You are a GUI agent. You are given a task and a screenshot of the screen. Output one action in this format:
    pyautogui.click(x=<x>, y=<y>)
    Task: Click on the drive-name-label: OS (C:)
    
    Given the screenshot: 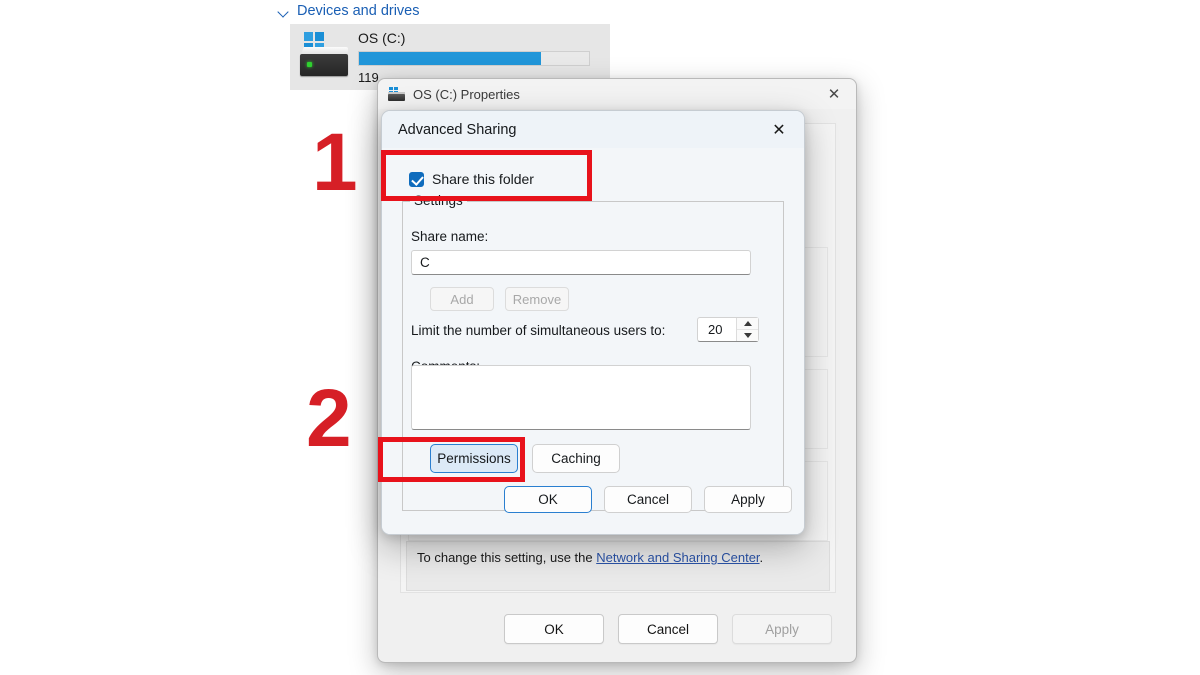 What is the action you would take?
    pyautogui.click(x=382, y=38)
    